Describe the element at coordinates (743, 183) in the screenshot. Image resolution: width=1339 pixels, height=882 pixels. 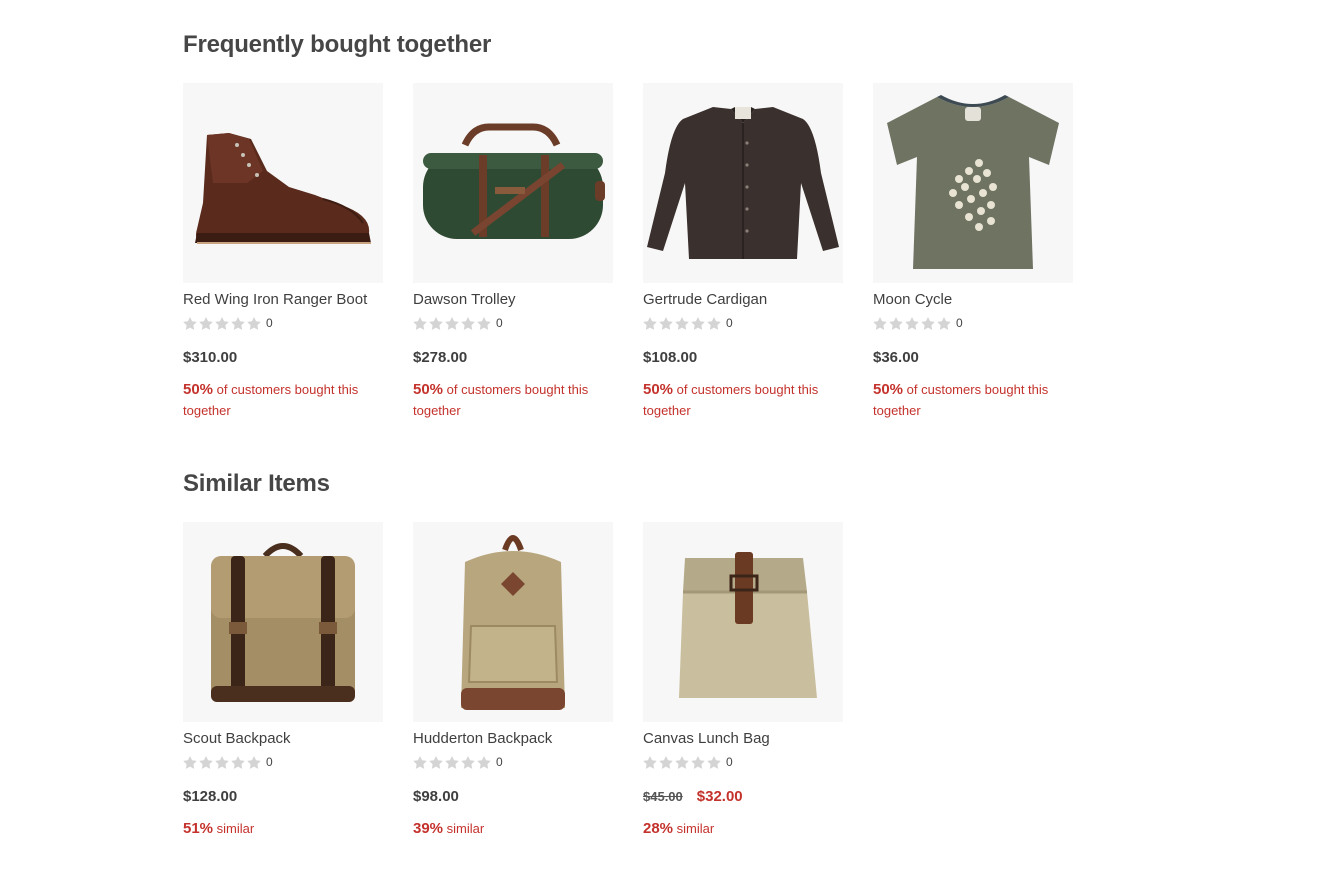
I see `cardigan-image` at that location.